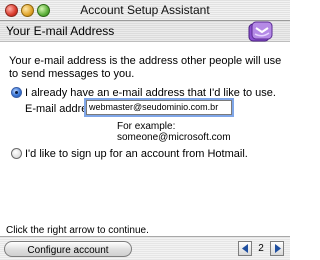  What do you see at coordinates (16, 92) in the screenshot?
I see `existing-address-radio` at bounding box center [16, 92].